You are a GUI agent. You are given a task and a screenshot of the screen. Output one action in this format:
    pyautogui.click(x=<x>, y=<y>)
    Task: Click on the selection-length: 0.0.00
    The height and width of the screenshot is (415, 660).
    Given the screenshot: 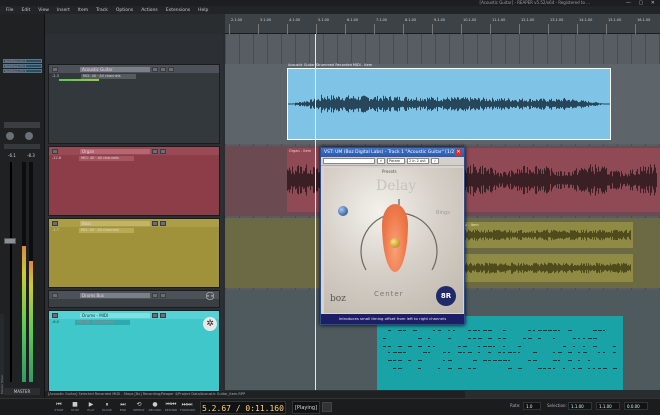 What is the action you would take?
    pyautogui.click(x=636, y=406)
    